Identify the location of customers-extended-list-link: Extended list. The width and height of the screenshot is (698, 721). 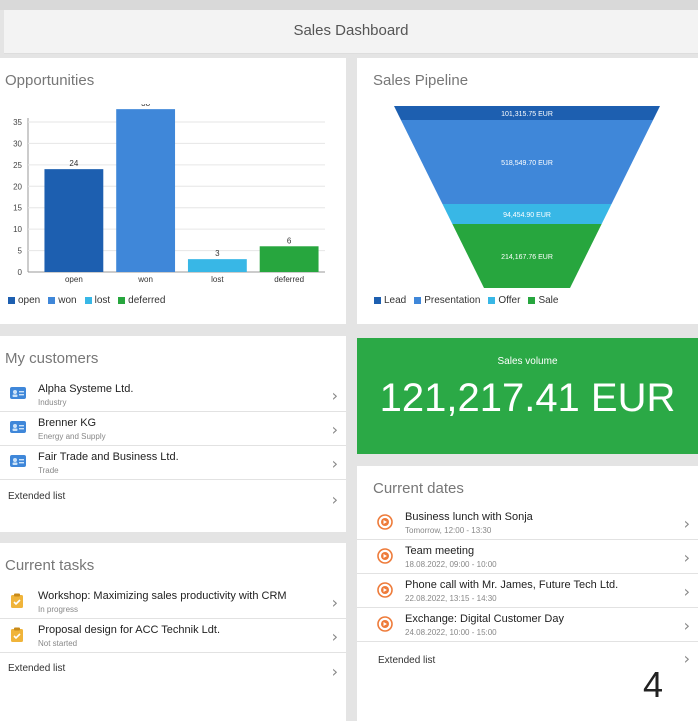
(36, 496).